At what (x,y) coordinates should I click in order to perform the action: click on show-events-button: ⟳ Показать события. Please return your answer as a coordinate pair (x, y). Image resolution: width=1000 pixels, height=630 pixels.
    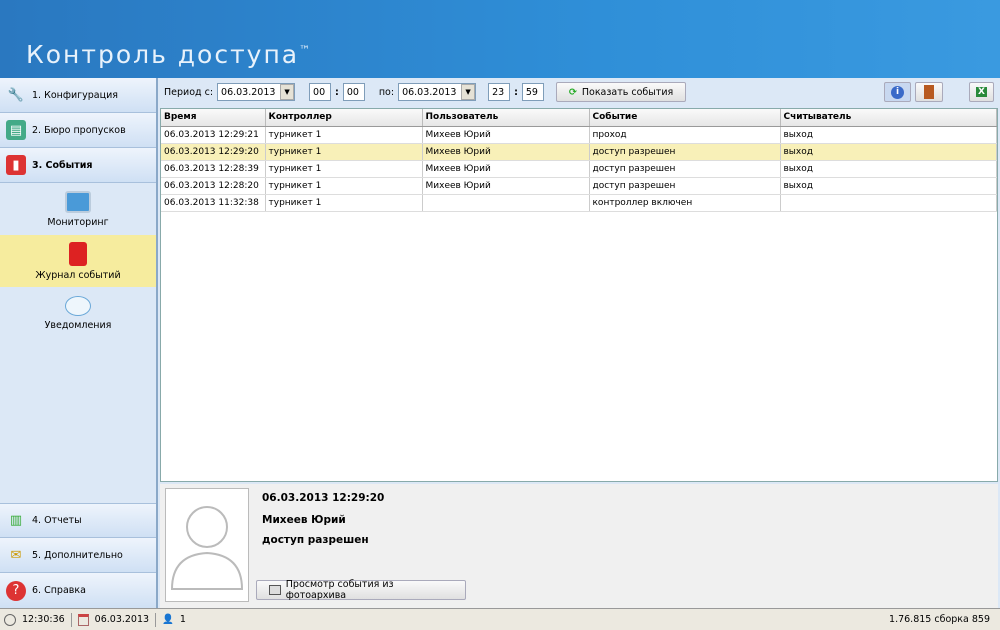
    Looking at the image, I should click on (621, 92).